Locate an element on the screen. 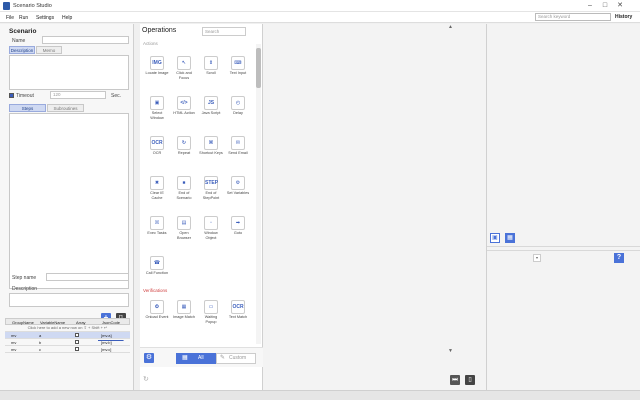  operation-repeat: ↻Repeat is located at coordinates (184, 146).